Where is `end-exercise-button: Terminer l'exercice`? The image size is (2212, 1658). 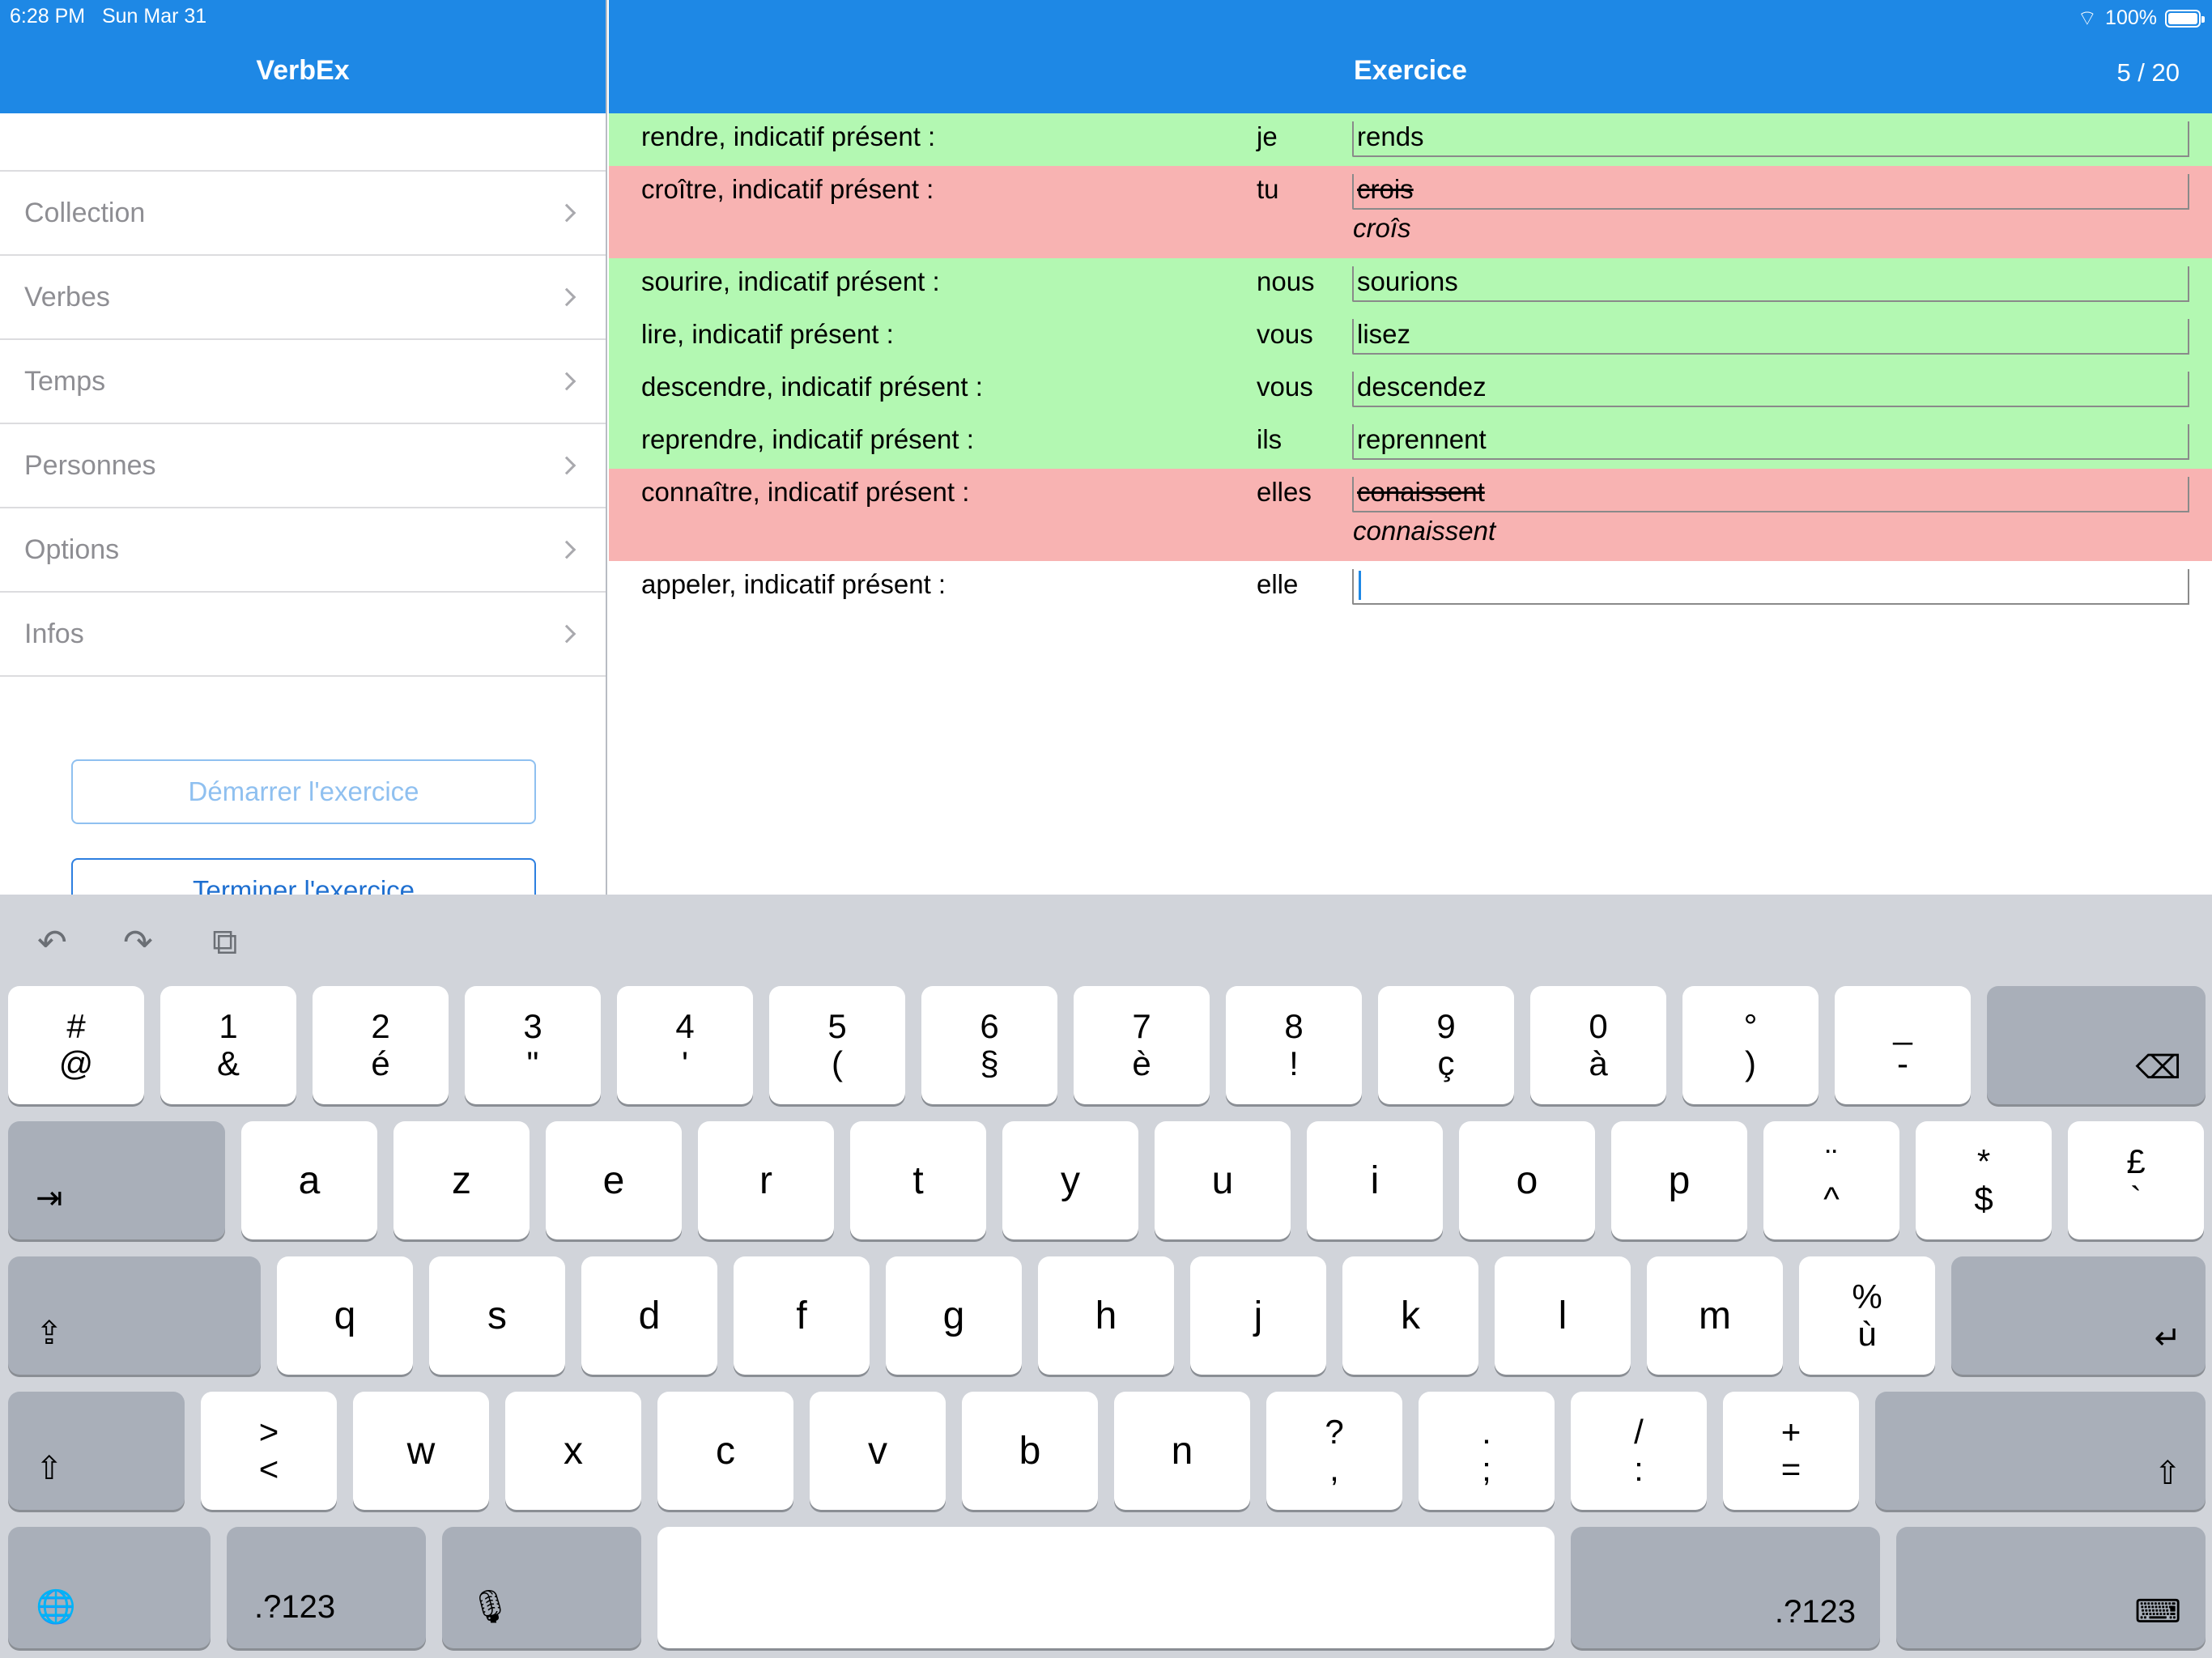
end-exercise-button: Terminer l'exercice is located at coordinates (303, 876).